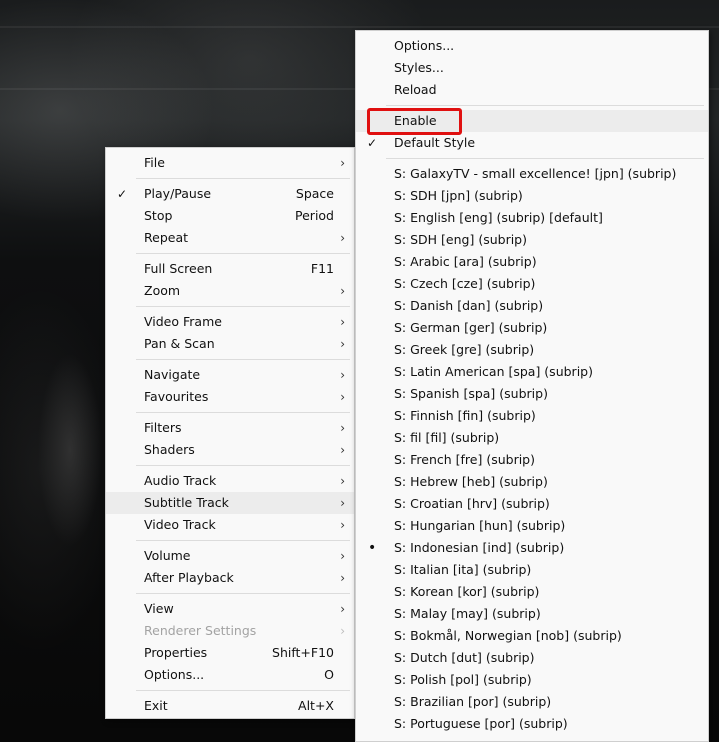 The image size is (719, 742). I want to click on menu-item-repeat: Repeat ›, so click(230, 238).